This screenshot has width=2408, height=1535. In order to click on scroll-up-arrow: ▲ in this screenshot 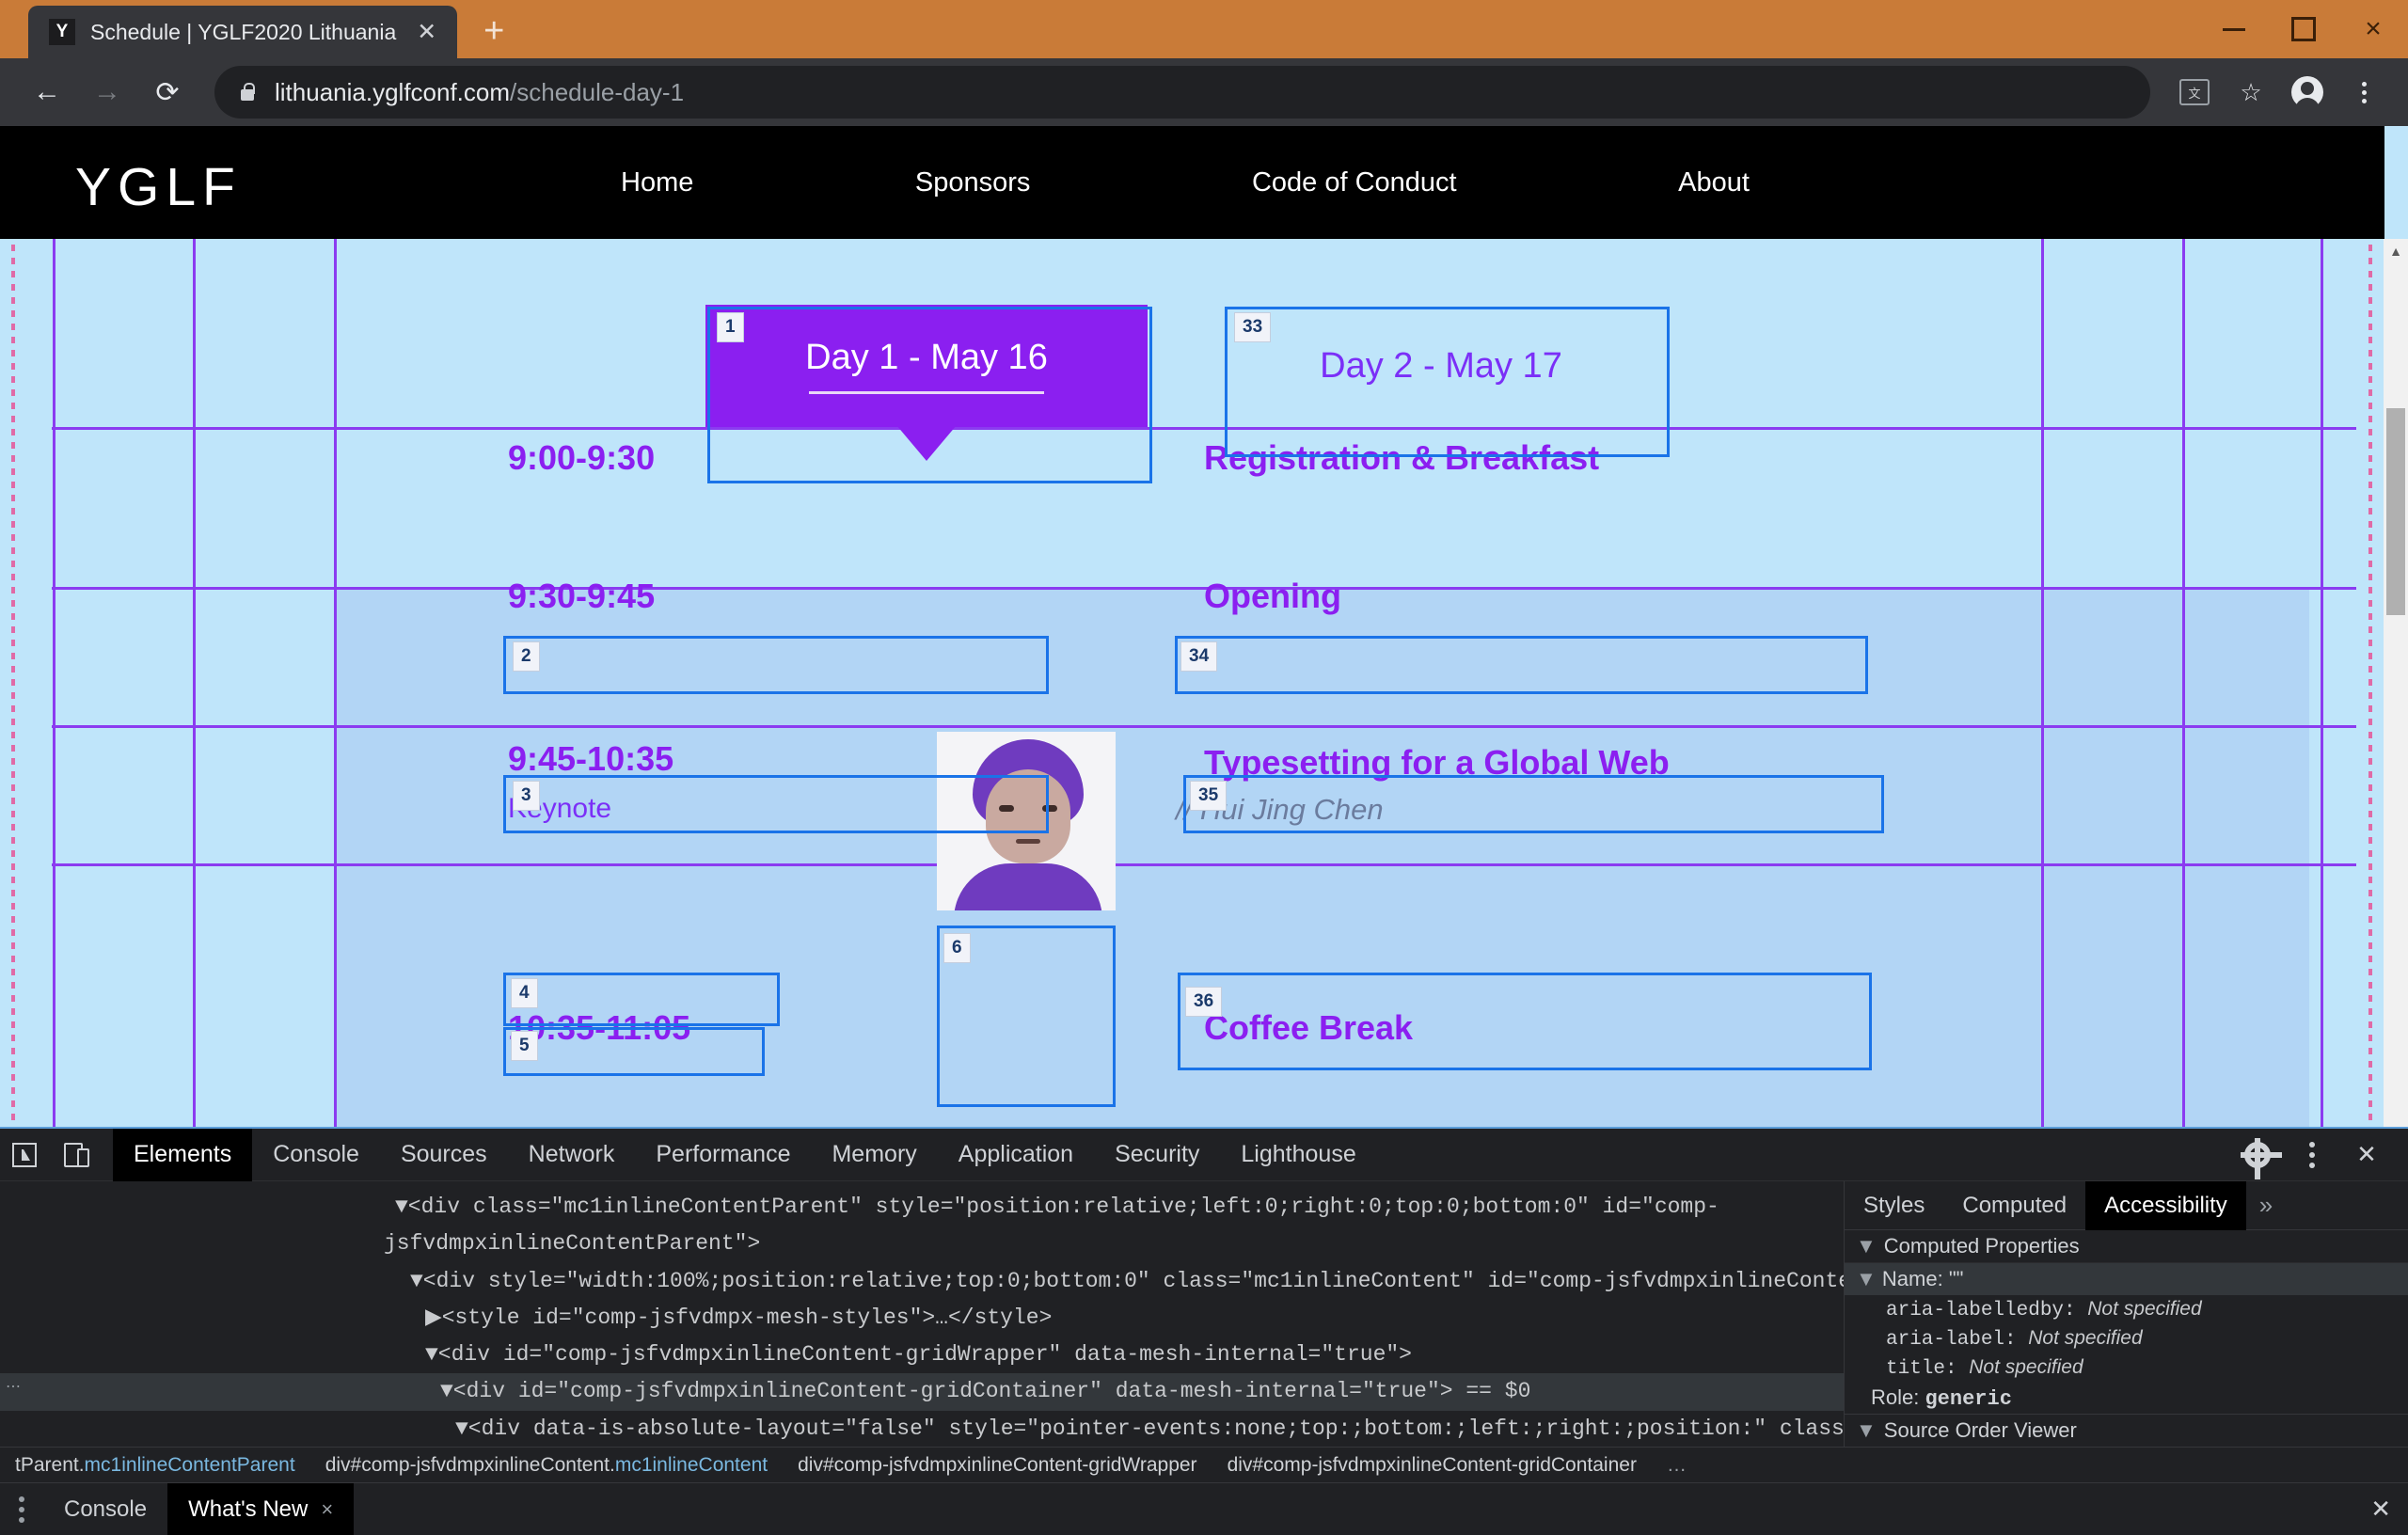, I will do `click(2396, 251)`.